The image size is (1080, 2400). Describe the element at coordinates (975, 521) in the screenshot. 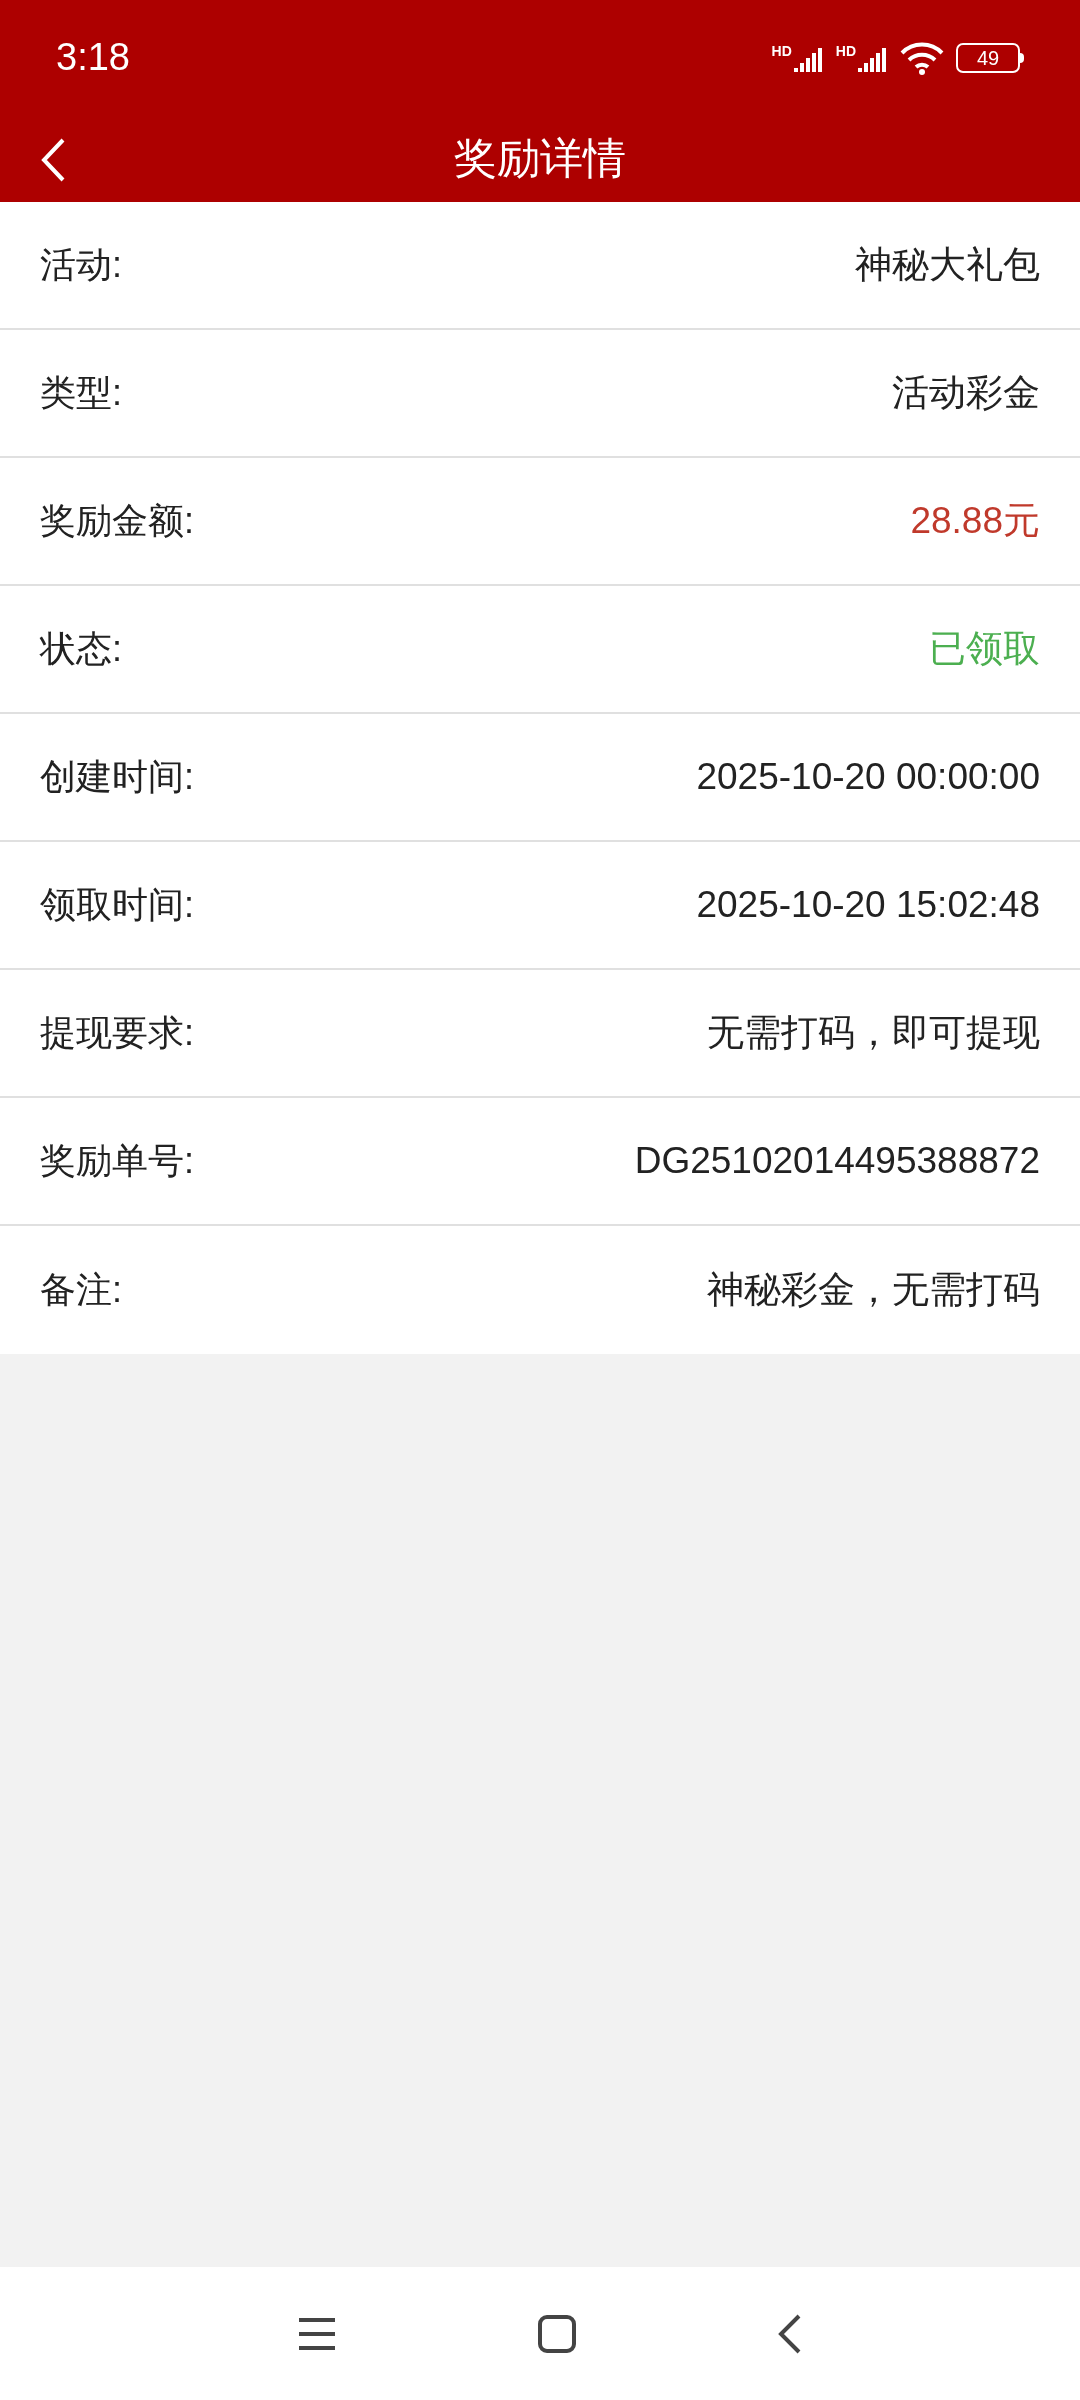

I see `field-value: 28.88元` at that location.